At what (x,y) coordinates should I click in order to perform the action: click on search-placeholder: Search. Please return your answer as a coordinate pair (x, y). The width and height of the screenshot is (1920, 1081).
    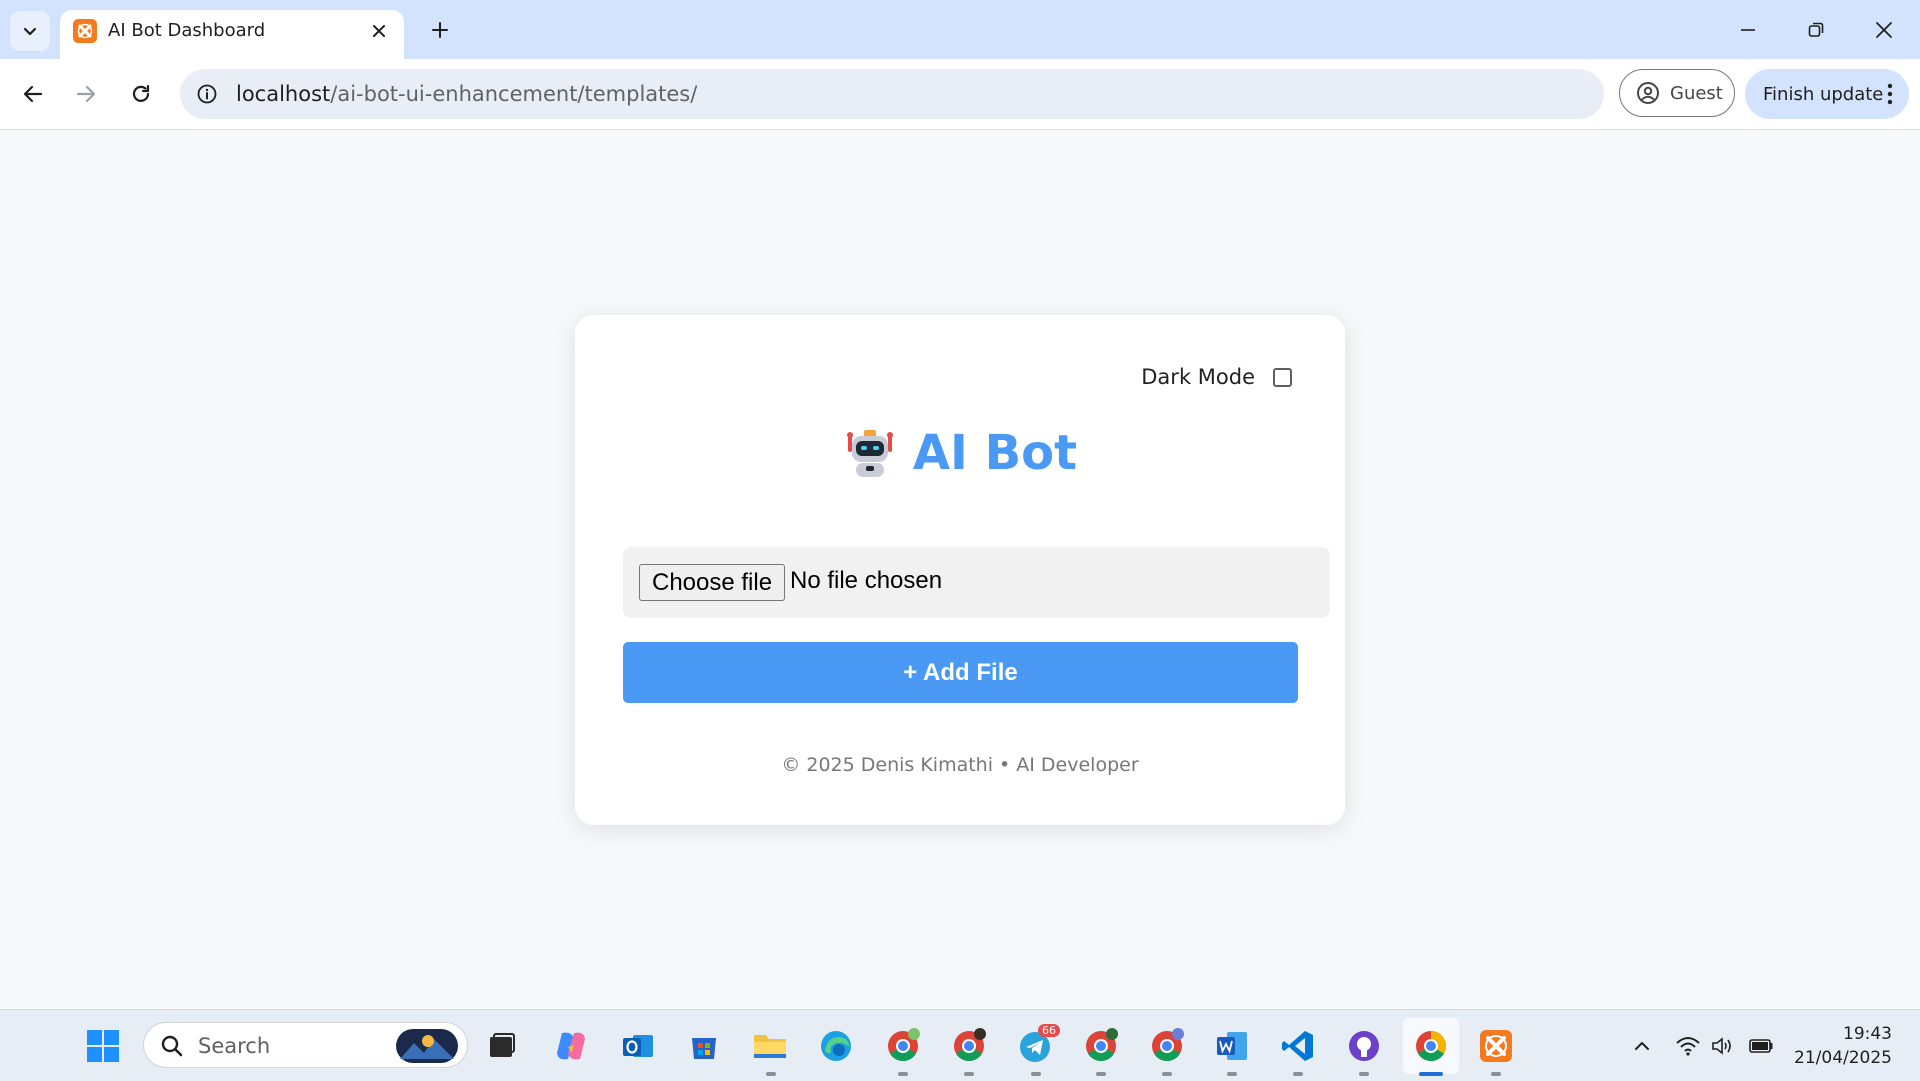
    Looking at the image, I should click on (234, 1046).